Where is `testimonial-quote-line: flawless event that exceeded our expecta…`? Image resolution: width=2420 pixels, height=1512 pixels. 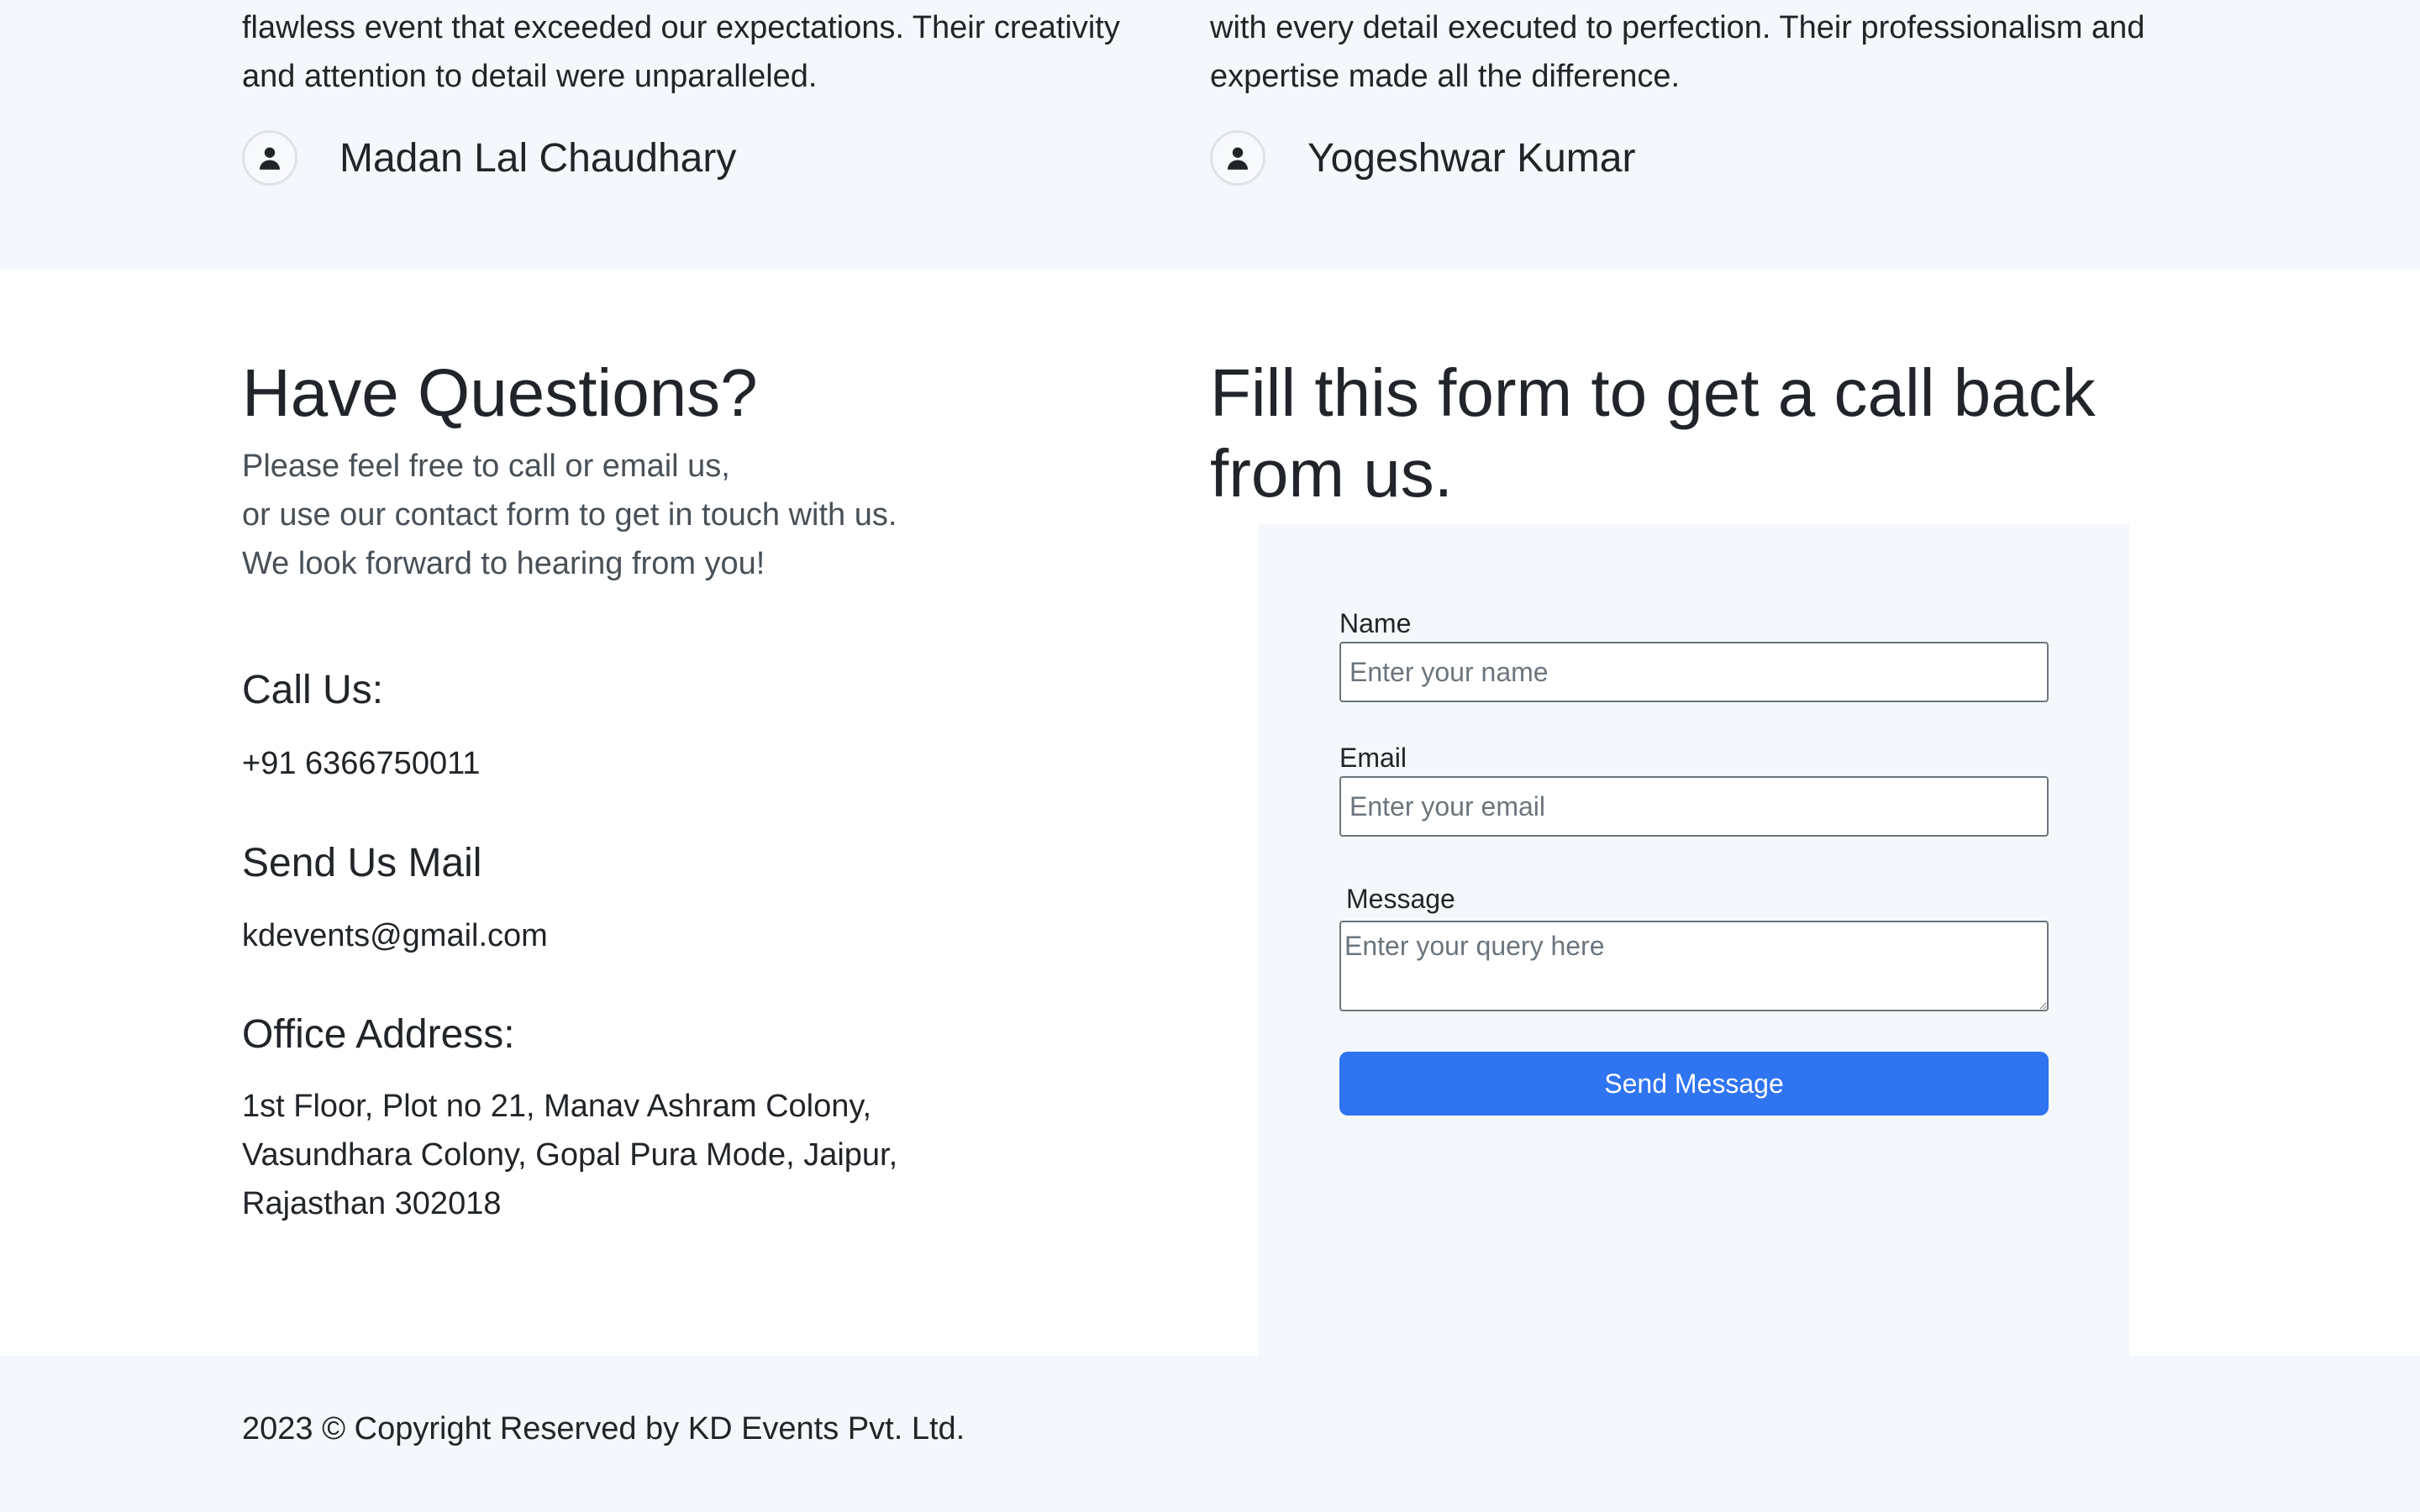
testimonial-quote-line: flawless event that exceeded our expecta… is located at coordinates (681, 27).